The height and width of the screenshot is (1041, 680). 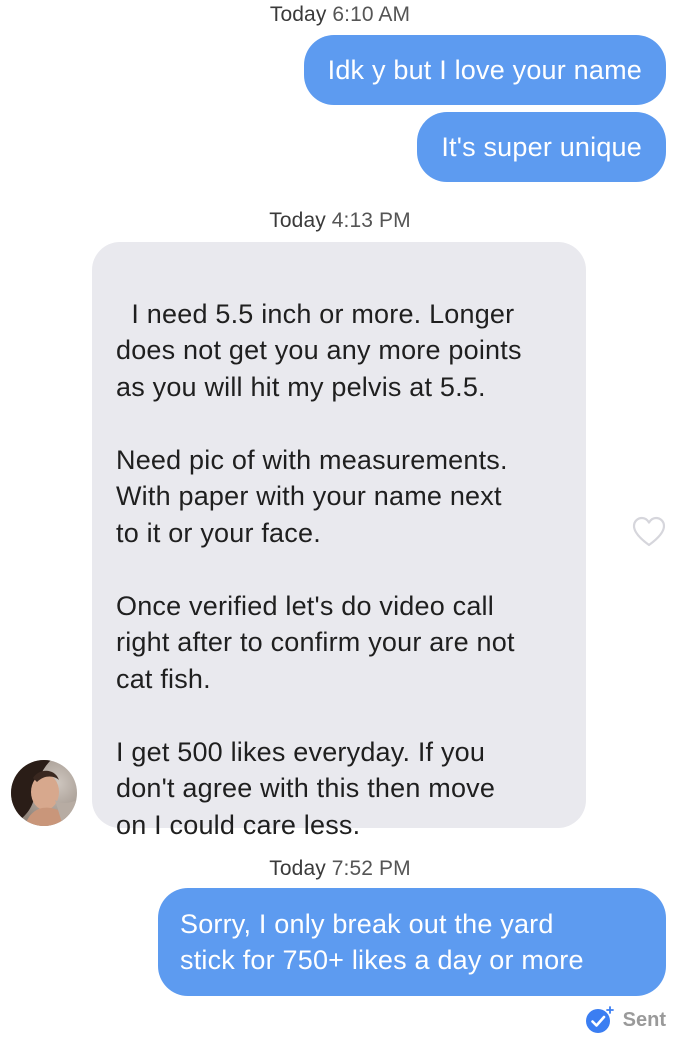 I want to click on timestamp-time: 7:52 PM, so click(x=371, y=868).